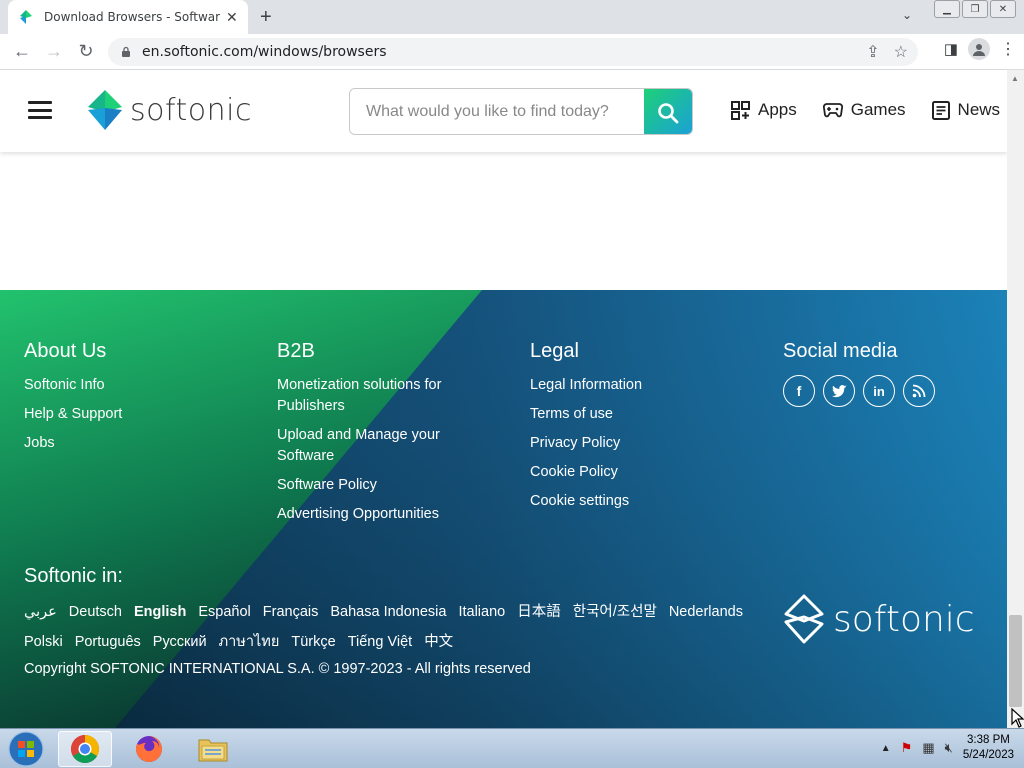  I want to click on nav-games: Games, so click(864, 110).